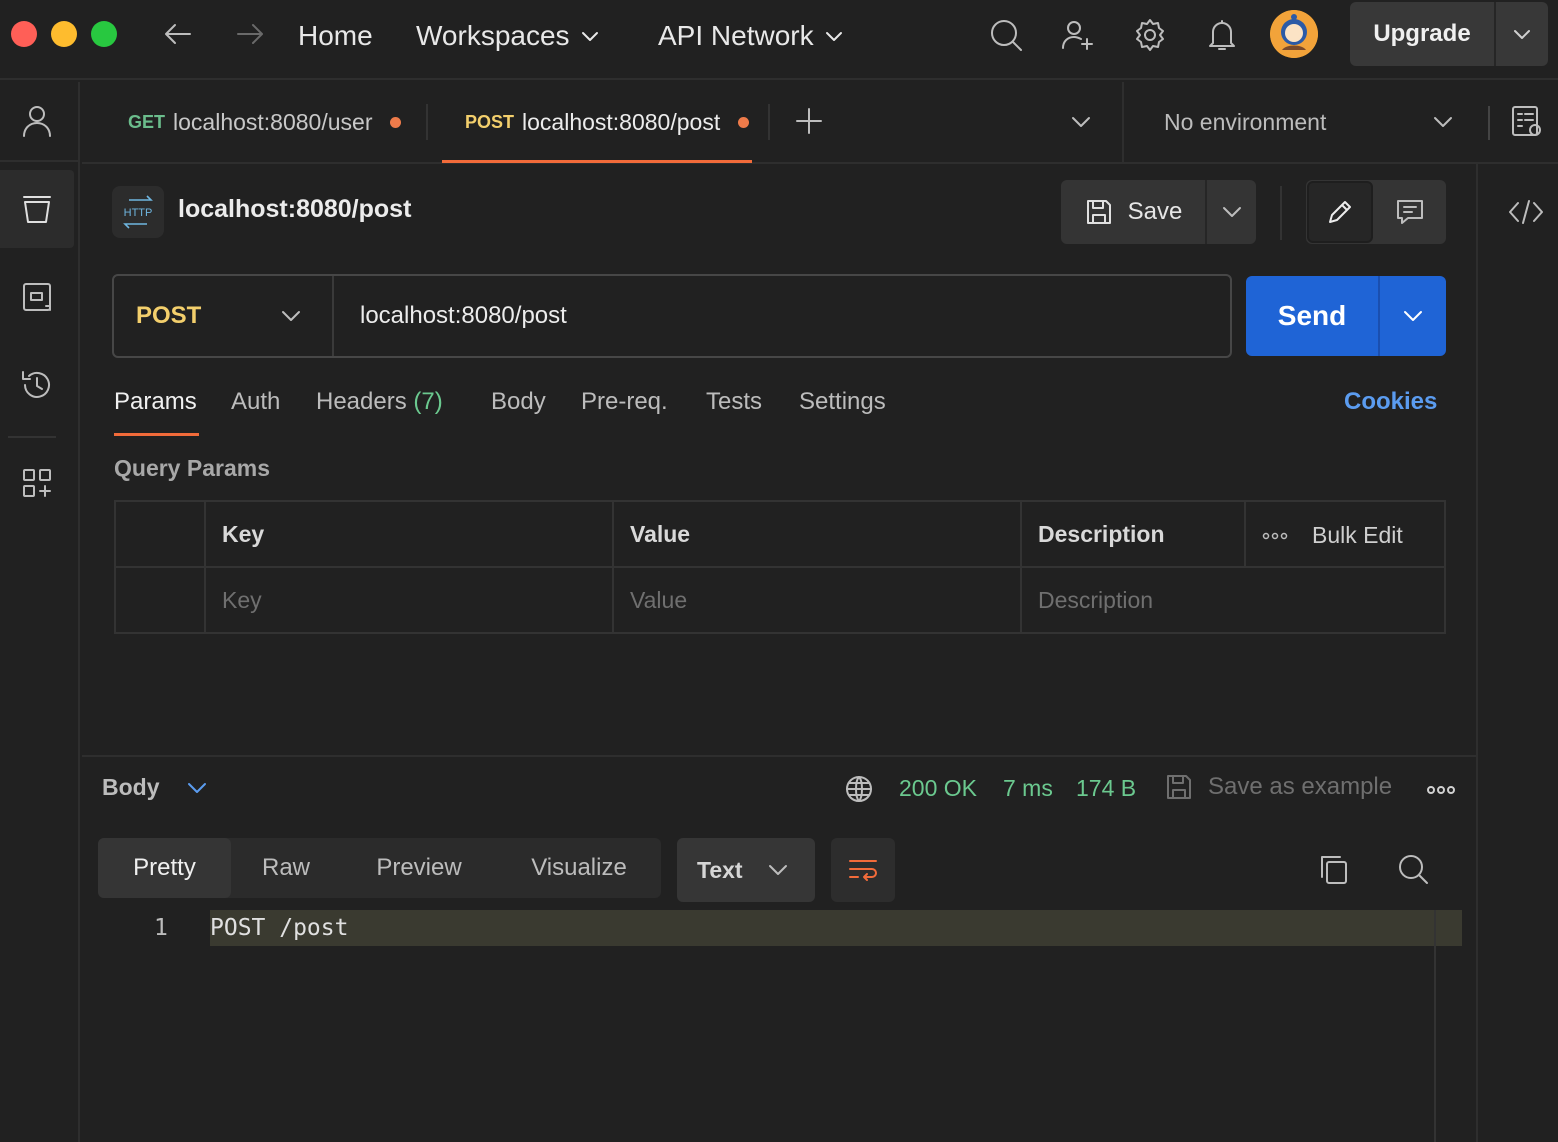 The height and width of the screenshot is (1142, 1558). I want to click on cookies-link: Cookies, so click(1390, 405).